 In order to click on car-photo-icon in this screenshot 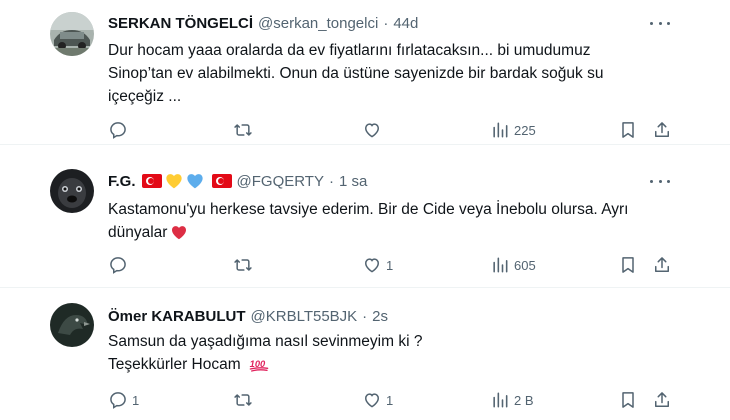, I will do `click(72, 34)`.